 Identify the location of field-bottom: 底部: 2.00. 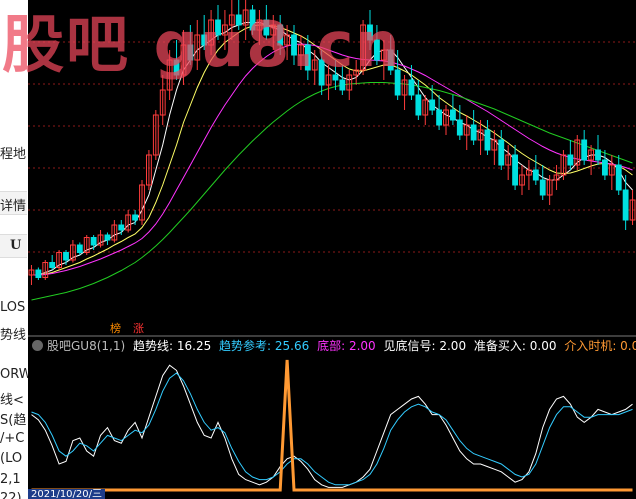
(346, 346).